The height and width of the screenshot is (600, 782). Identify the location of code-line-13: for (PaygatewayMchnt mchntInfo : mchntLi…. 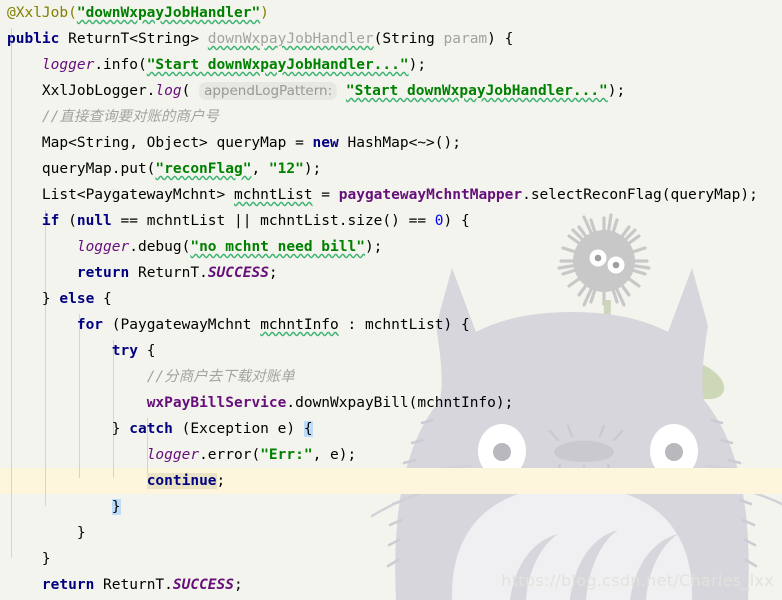
(238, 325).